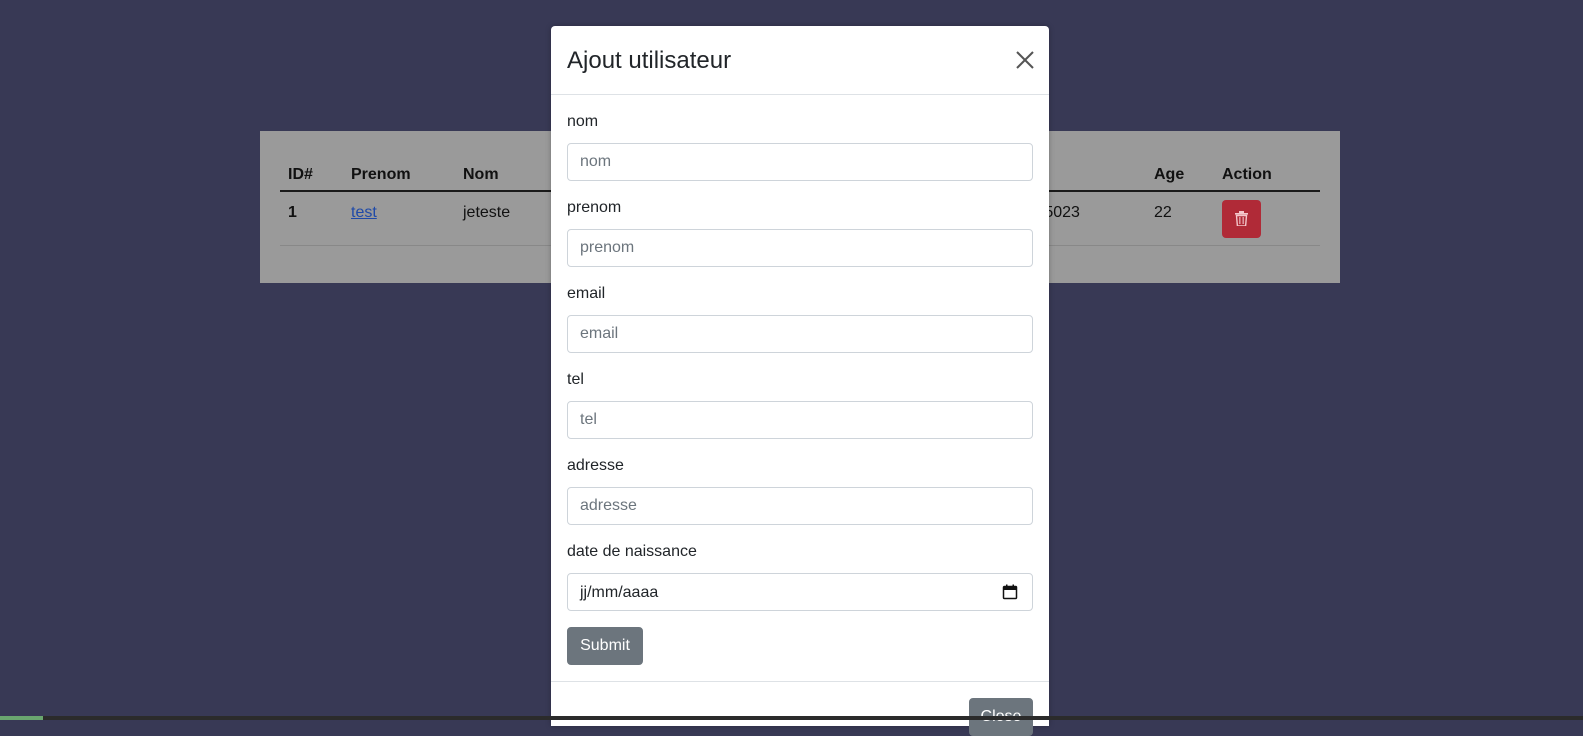 This screenshot has height=736, width=1583. Describe the element at coordinates (800, 334) in the screenshot. I see `email-input` at that location.